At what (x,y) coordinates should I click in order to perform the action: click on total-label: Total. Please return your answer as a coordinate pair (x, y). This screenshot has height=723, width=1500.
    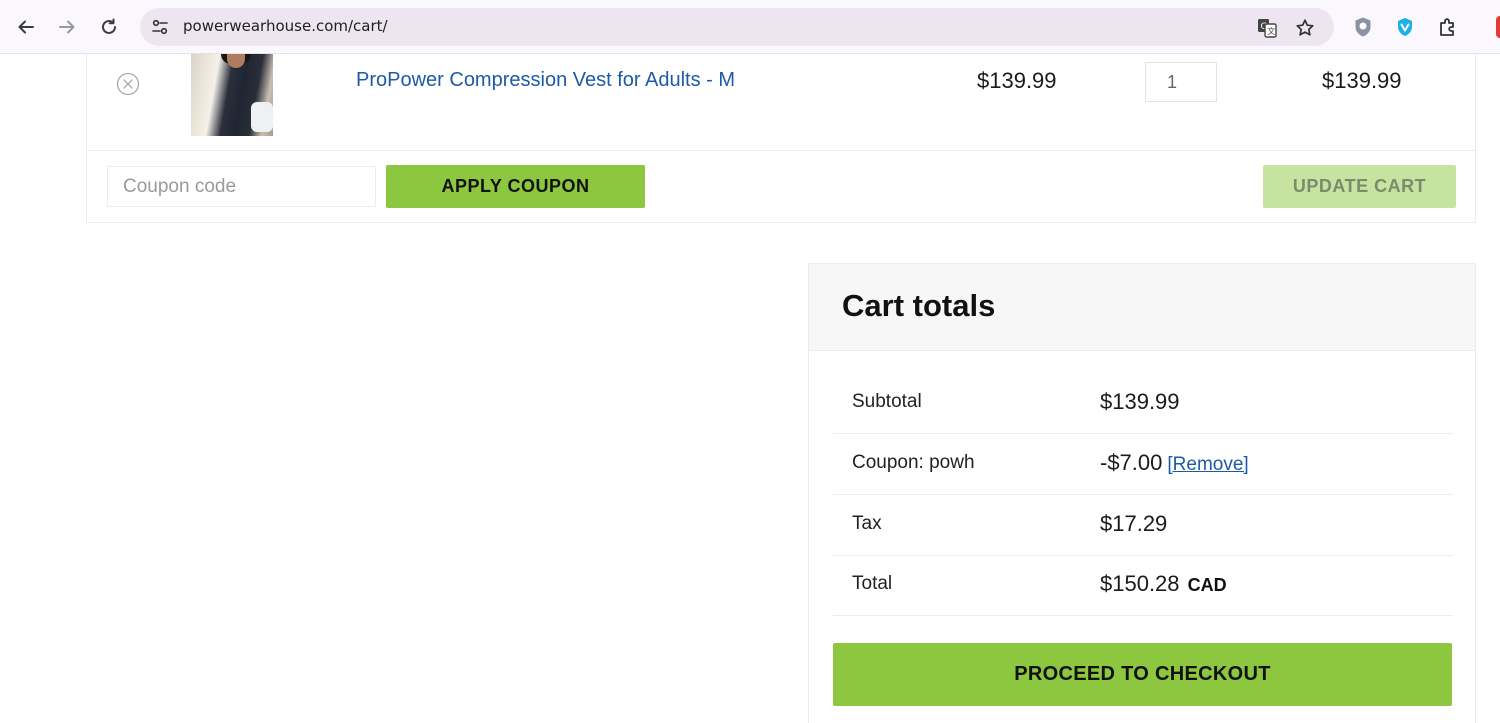
    Looking at the image, I should click on (872, 583).